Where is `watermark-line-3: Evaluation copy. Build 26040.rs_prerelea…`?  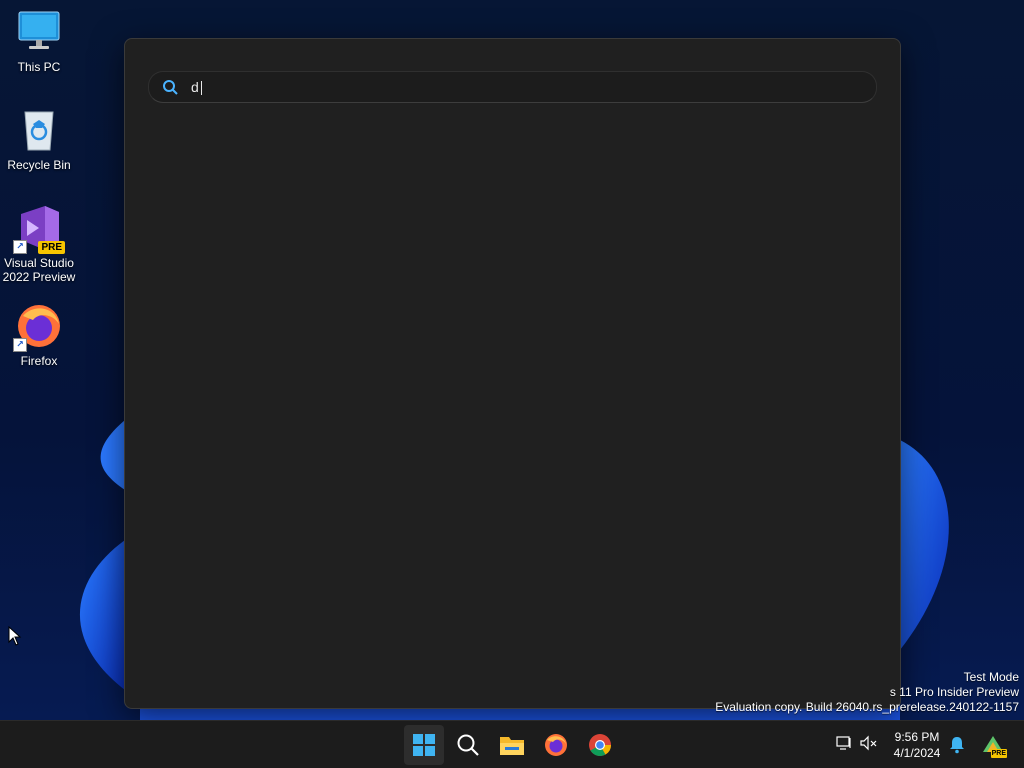 watermark-line-3: Evaluation copy. Build 26040.rs_prerelea… is located at coordinates (867, 707).